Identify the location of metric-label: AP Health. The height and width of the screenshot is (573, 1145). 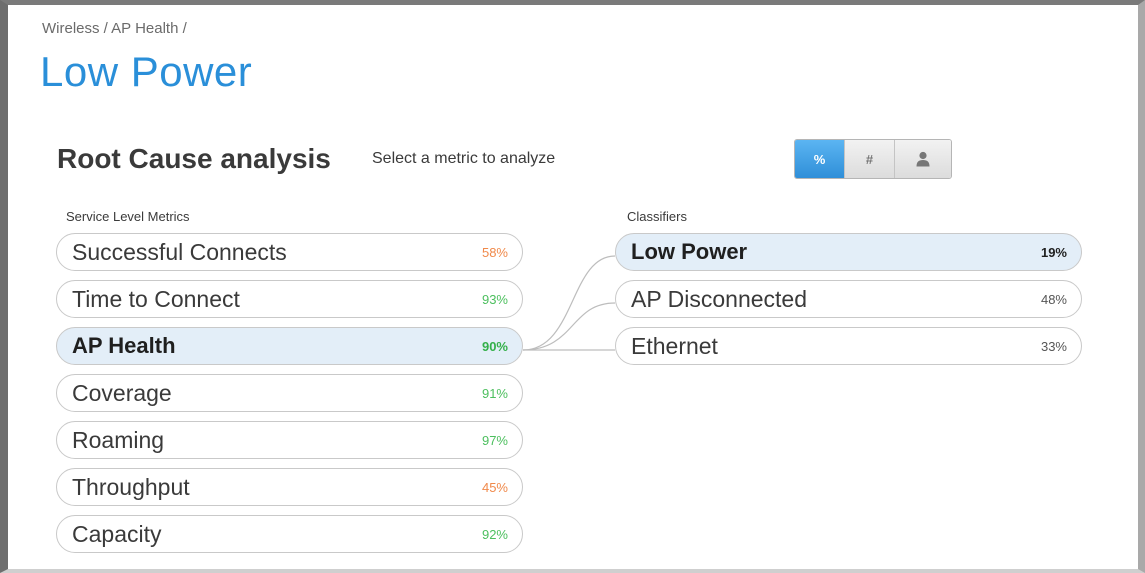
(124, 345).